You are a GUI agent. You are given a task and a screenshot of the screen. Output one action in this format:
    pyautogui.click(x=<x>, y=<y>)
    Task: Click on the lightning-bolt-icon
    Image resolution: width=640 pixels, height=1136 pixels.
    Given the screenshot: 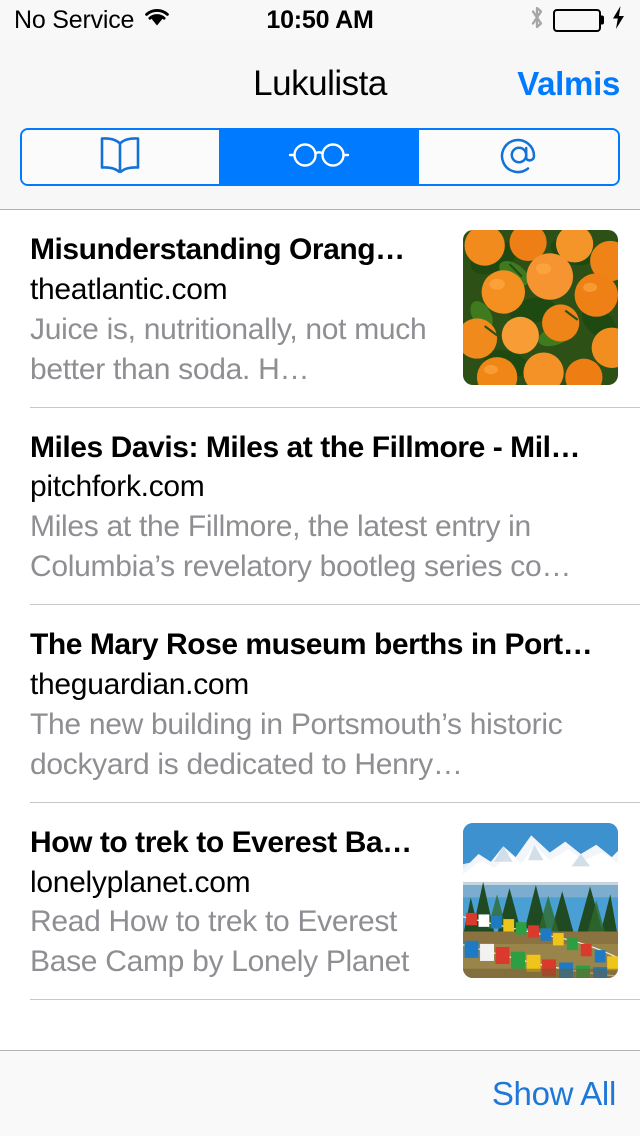 What is the action you would take?
    pyautogui.click(x=618, y=20)
    